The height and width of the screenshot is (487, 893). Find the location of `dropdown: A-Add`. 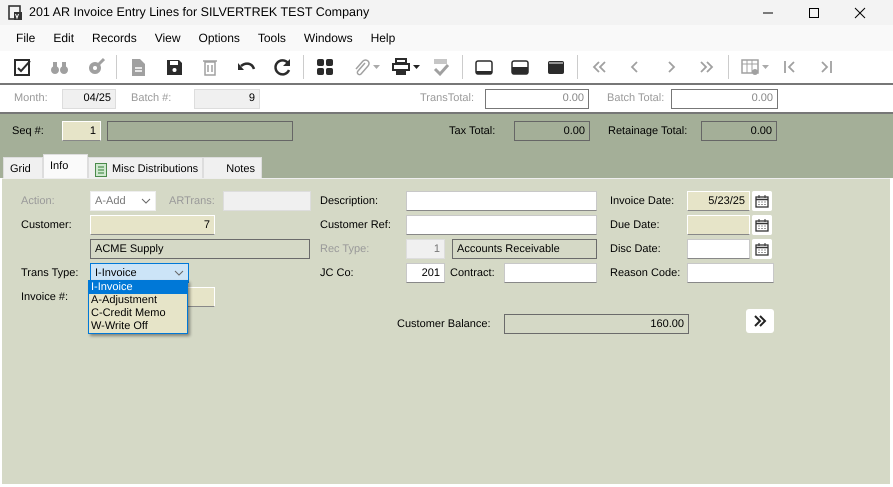

dropdown: A-Add is located at coordinates (123, 201).